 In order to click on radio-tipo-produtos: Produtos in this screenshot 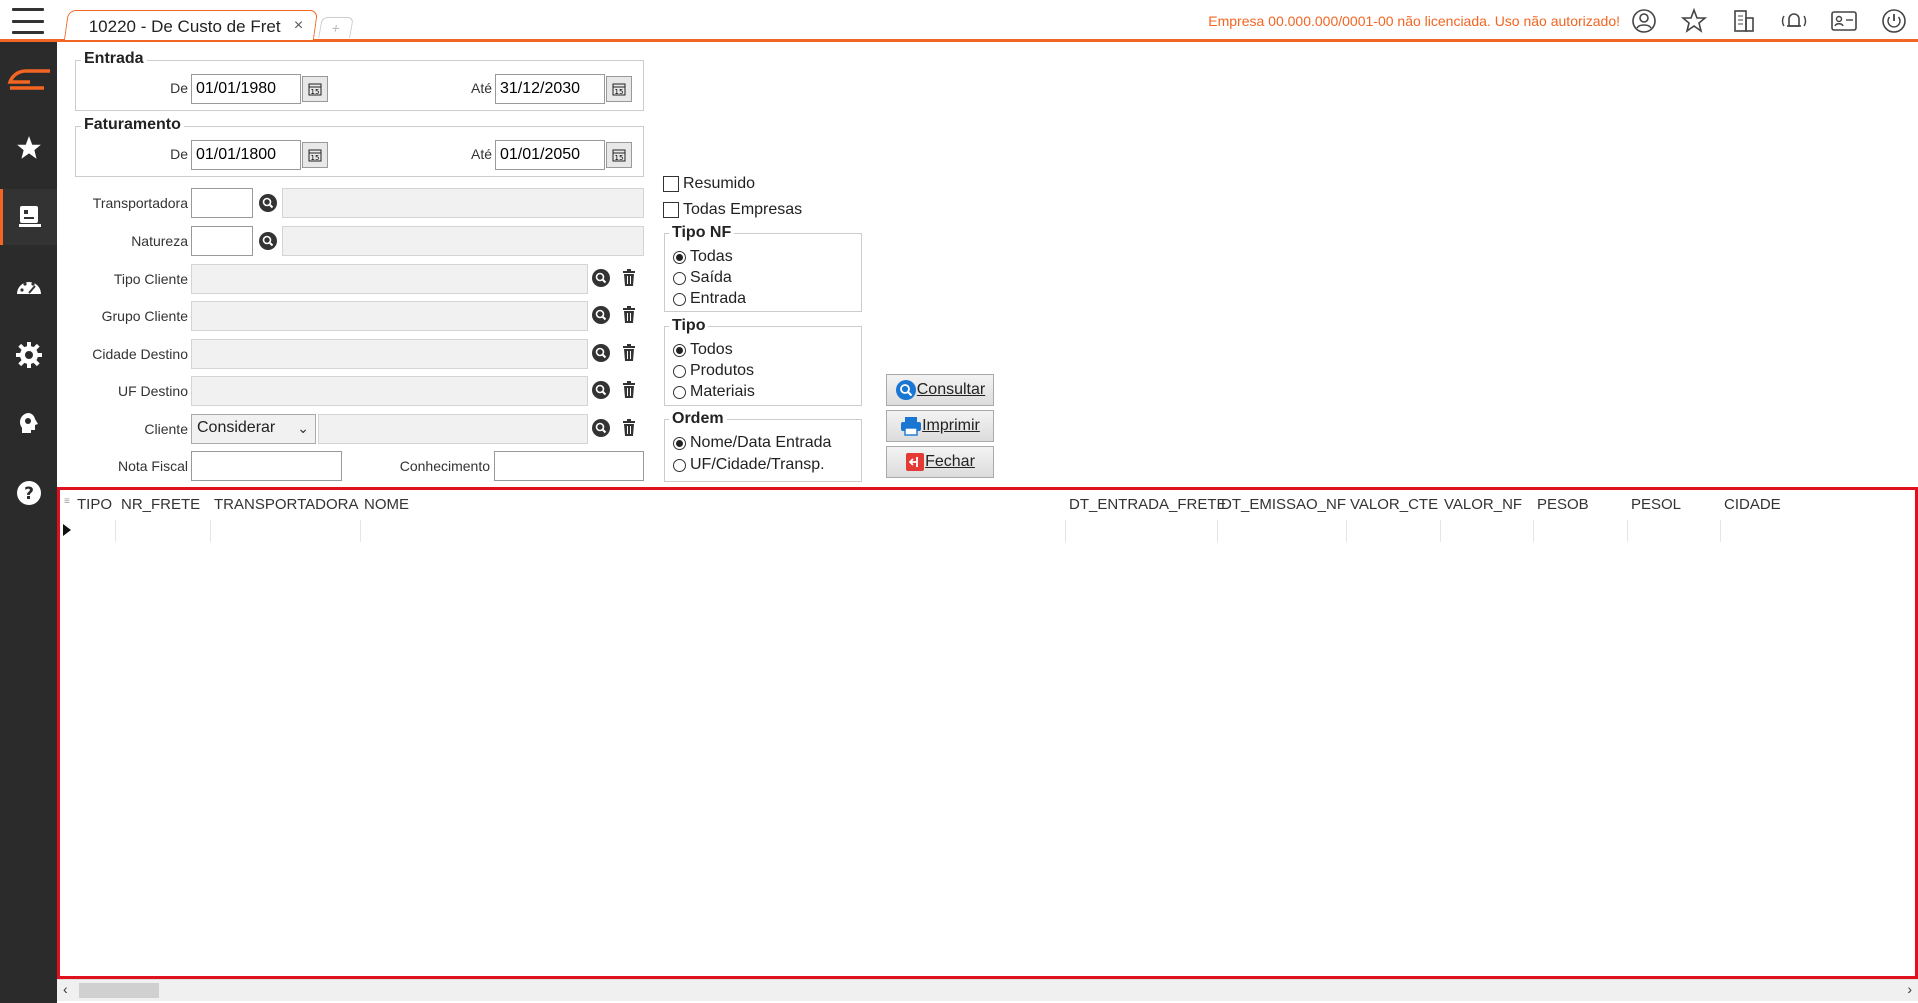, I will do `click(713, 371)`.